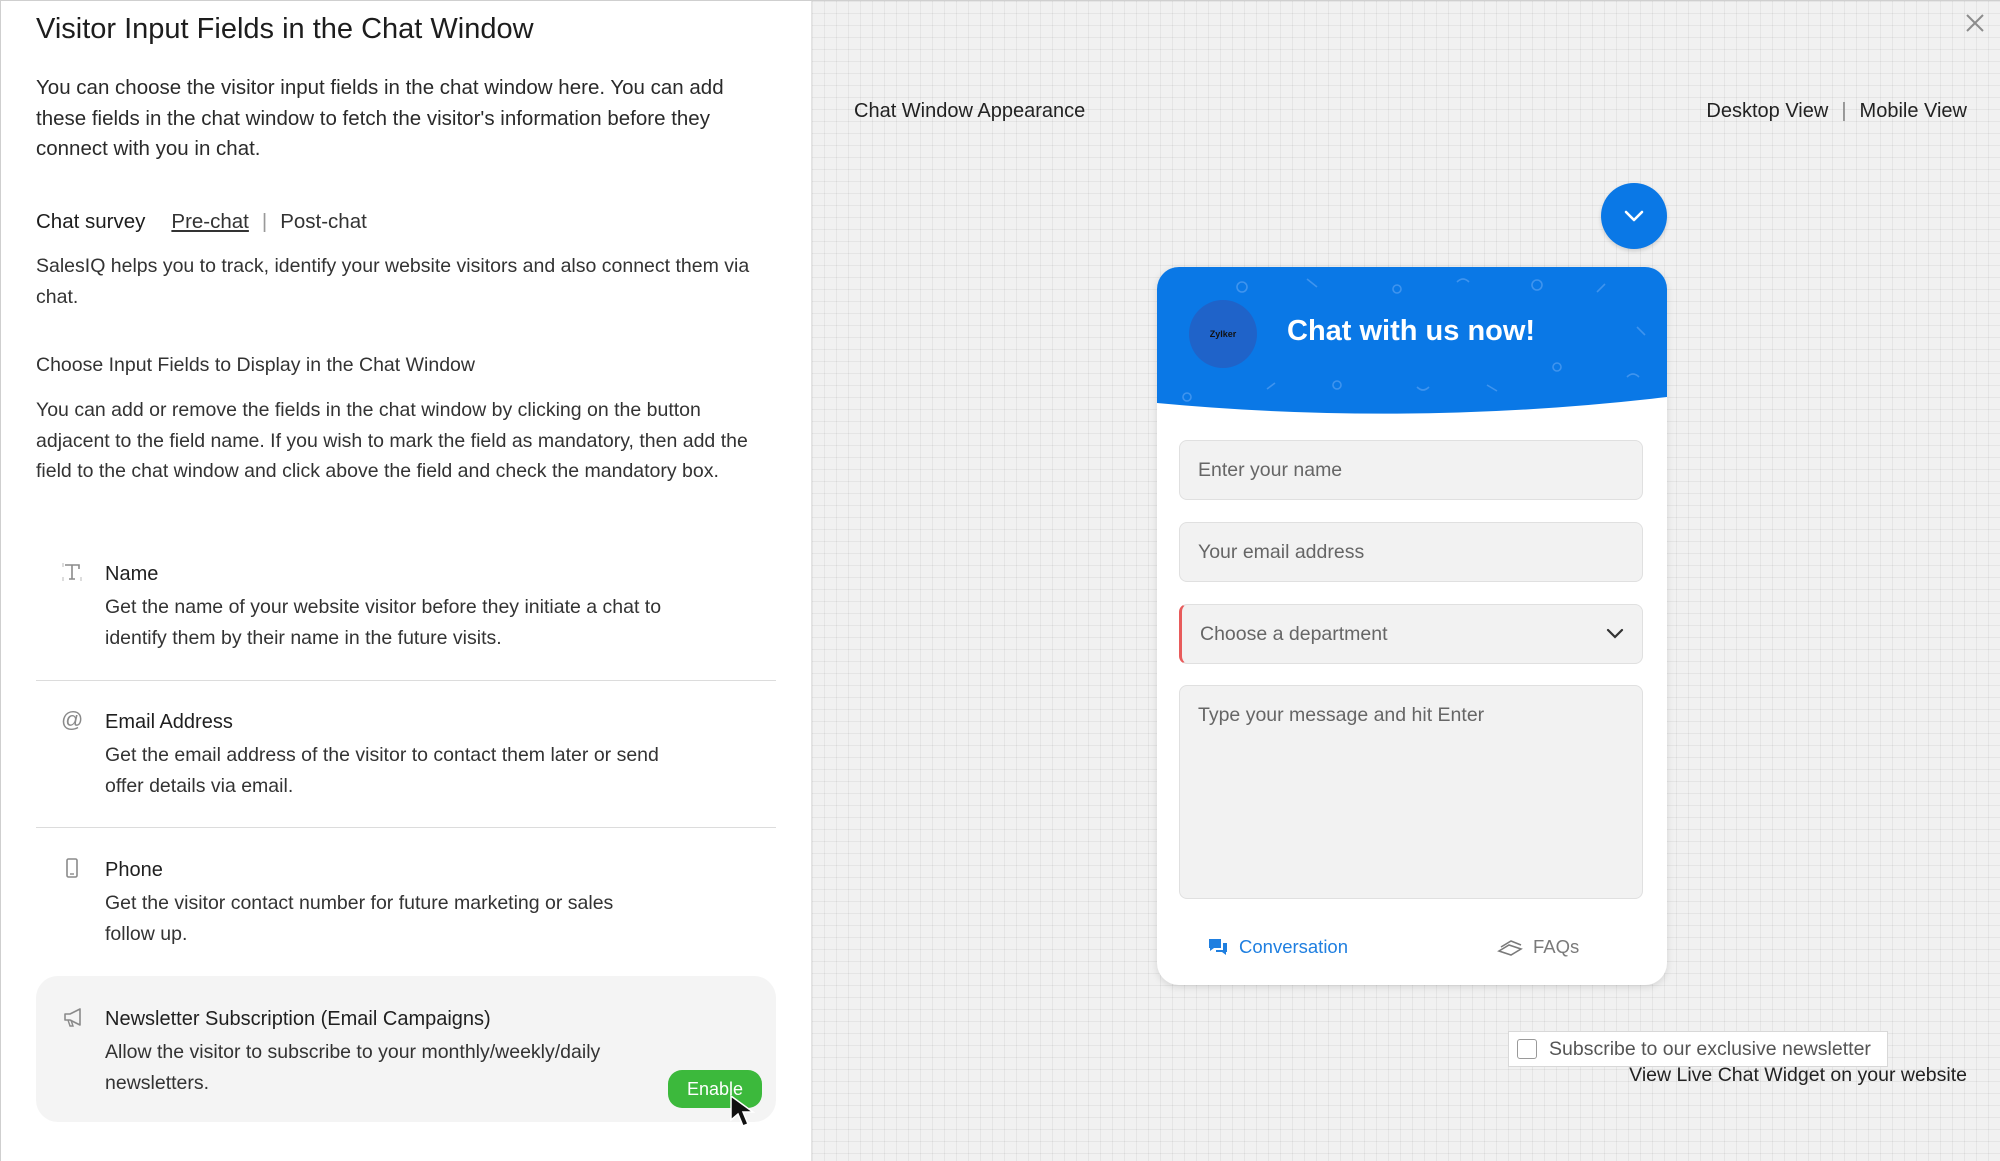 The height and width of the screenshot is (1161, 2000). Describe the element at coordinates (1411, 470) in the screenshot. I see `name-field: Enter your name` at that location.